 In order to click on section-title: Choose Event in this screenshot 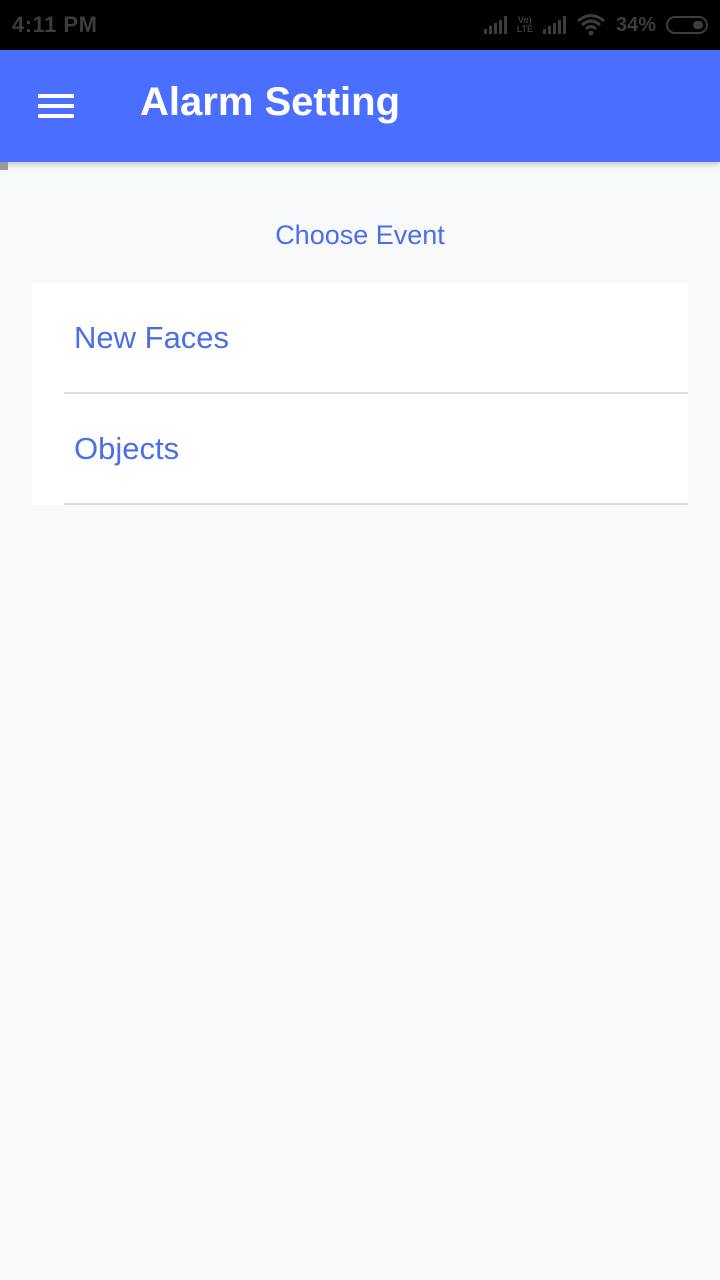, I will do `click(360, 235)`.